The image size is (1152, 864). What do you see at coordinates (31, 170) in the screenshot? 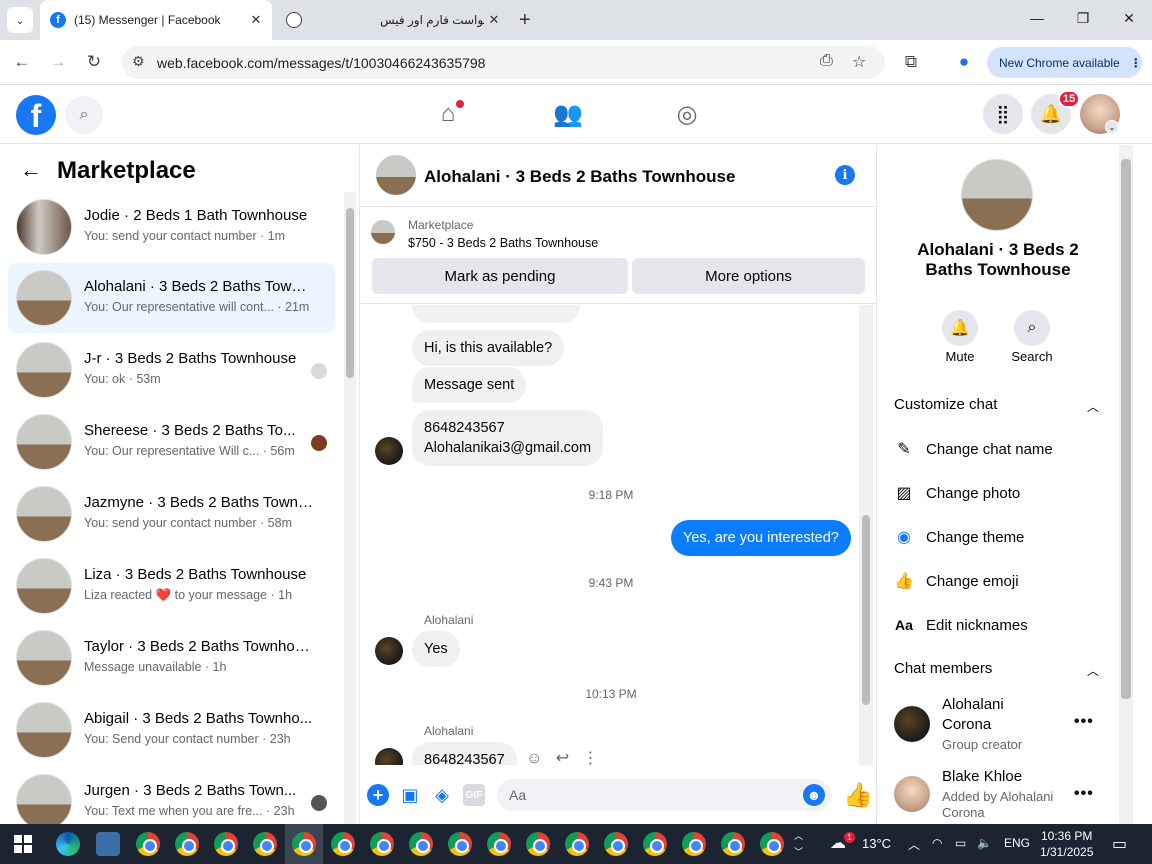
I see `back-arrow-icon: ←` at bounding box center [31, 170].